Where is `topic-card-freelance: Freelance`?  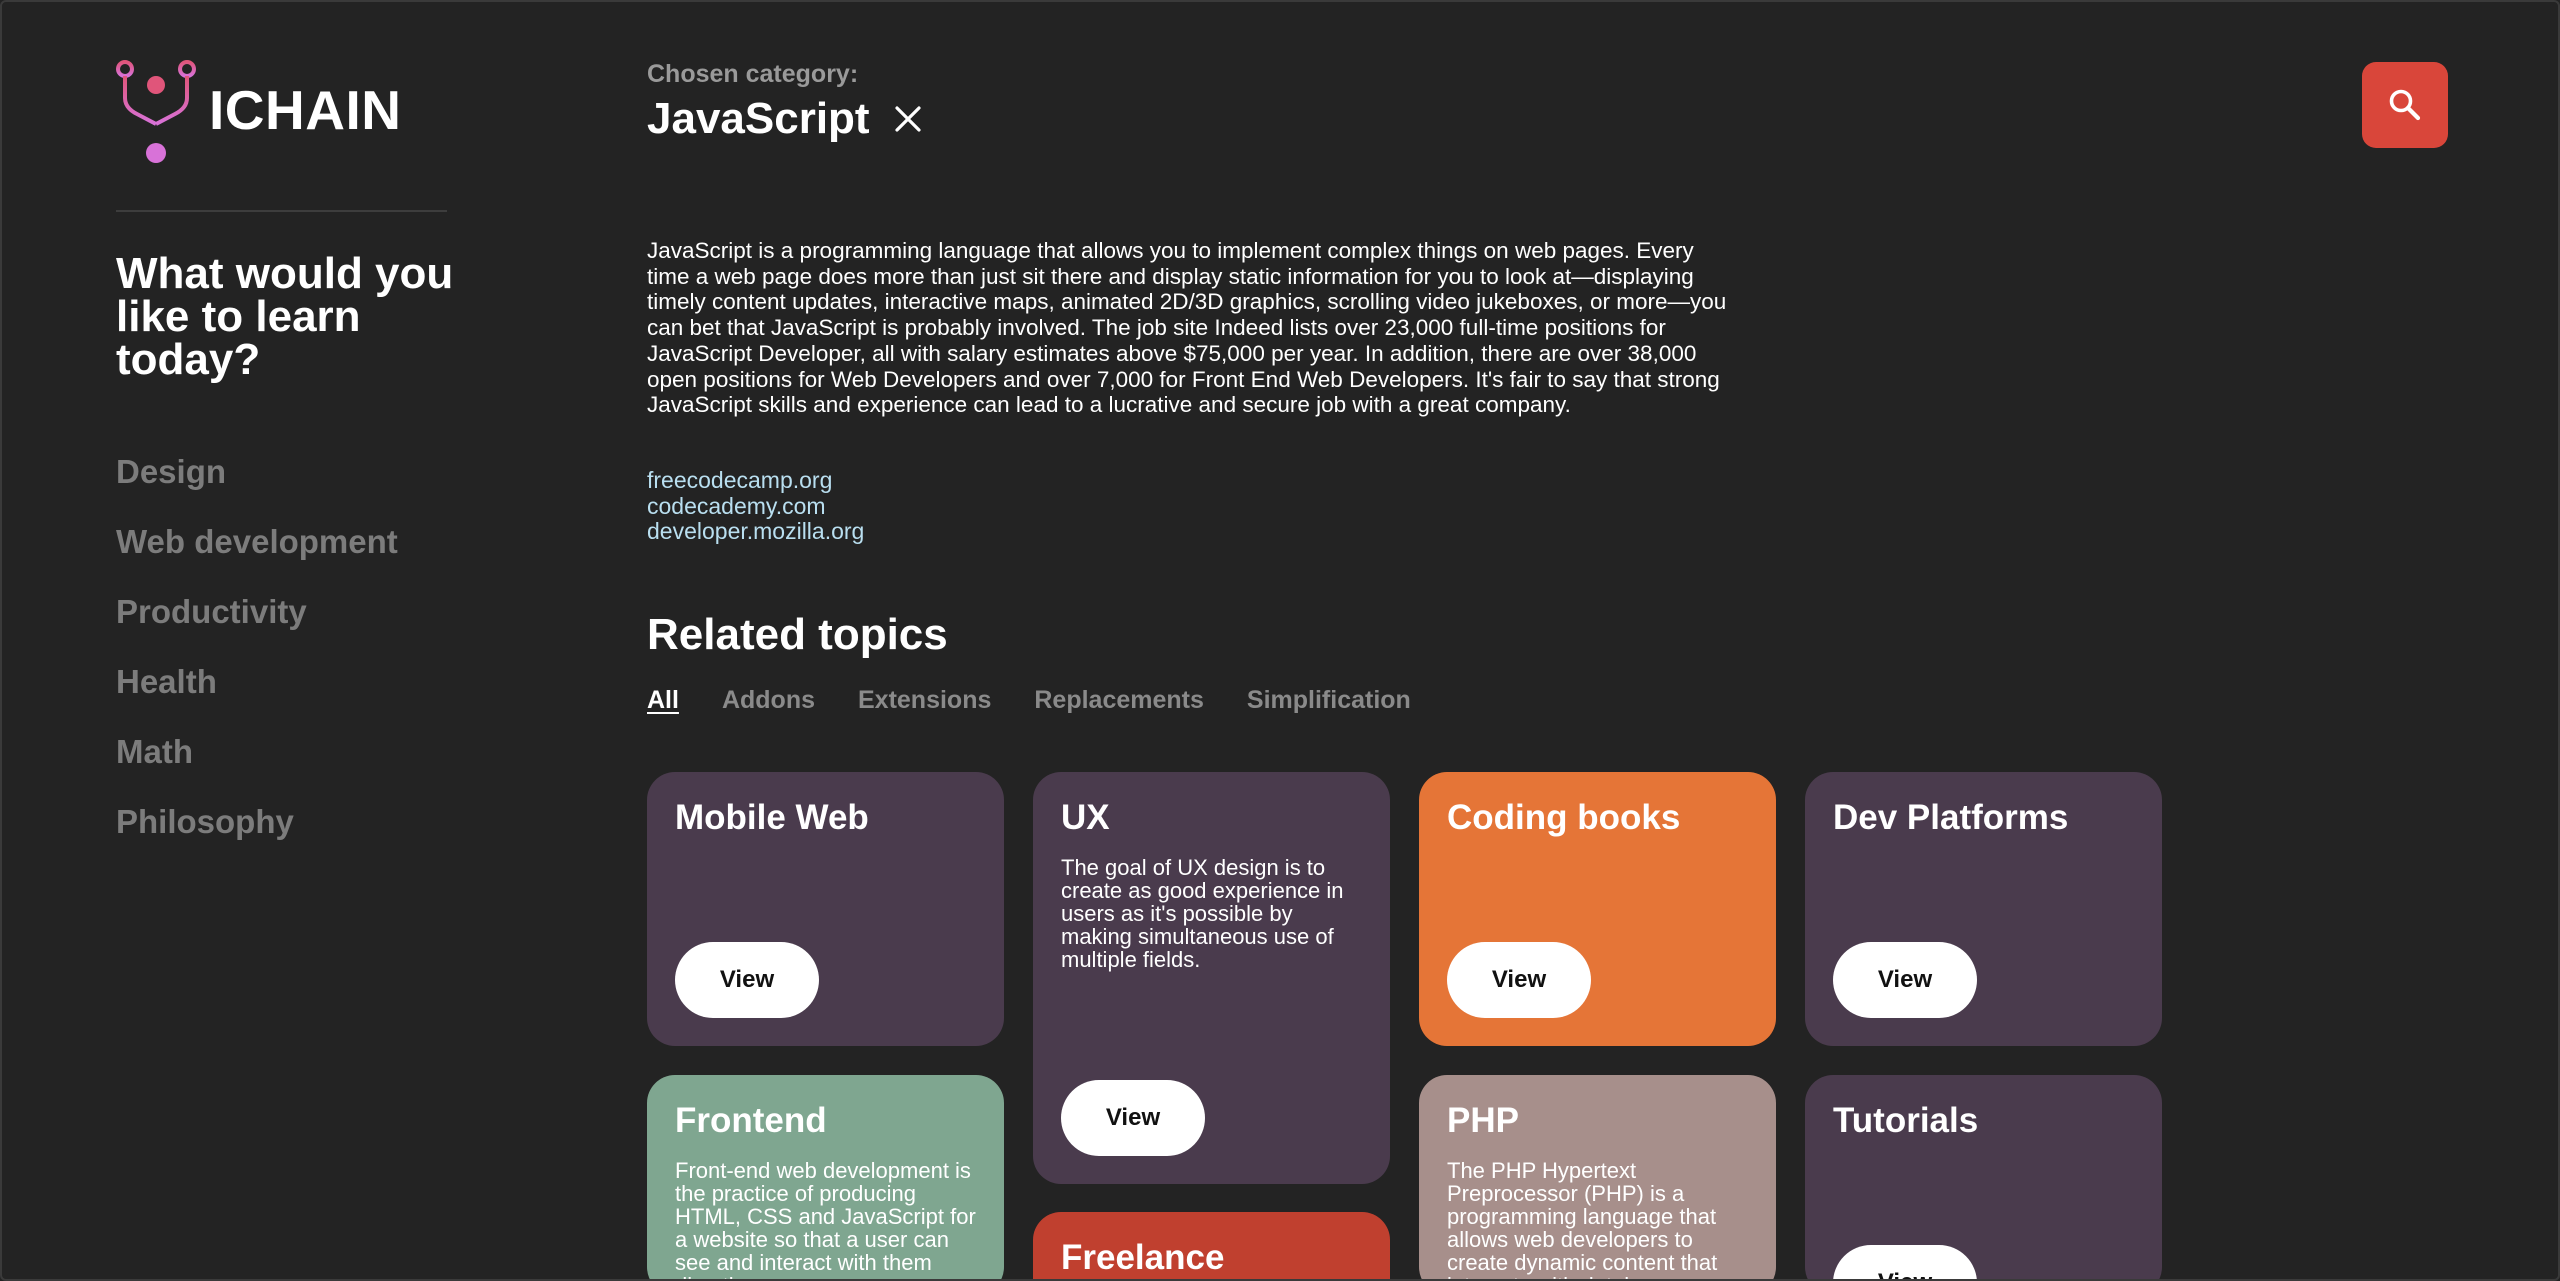 topic-card-freelance: Freelance is located at coordinates (1211, 1245).